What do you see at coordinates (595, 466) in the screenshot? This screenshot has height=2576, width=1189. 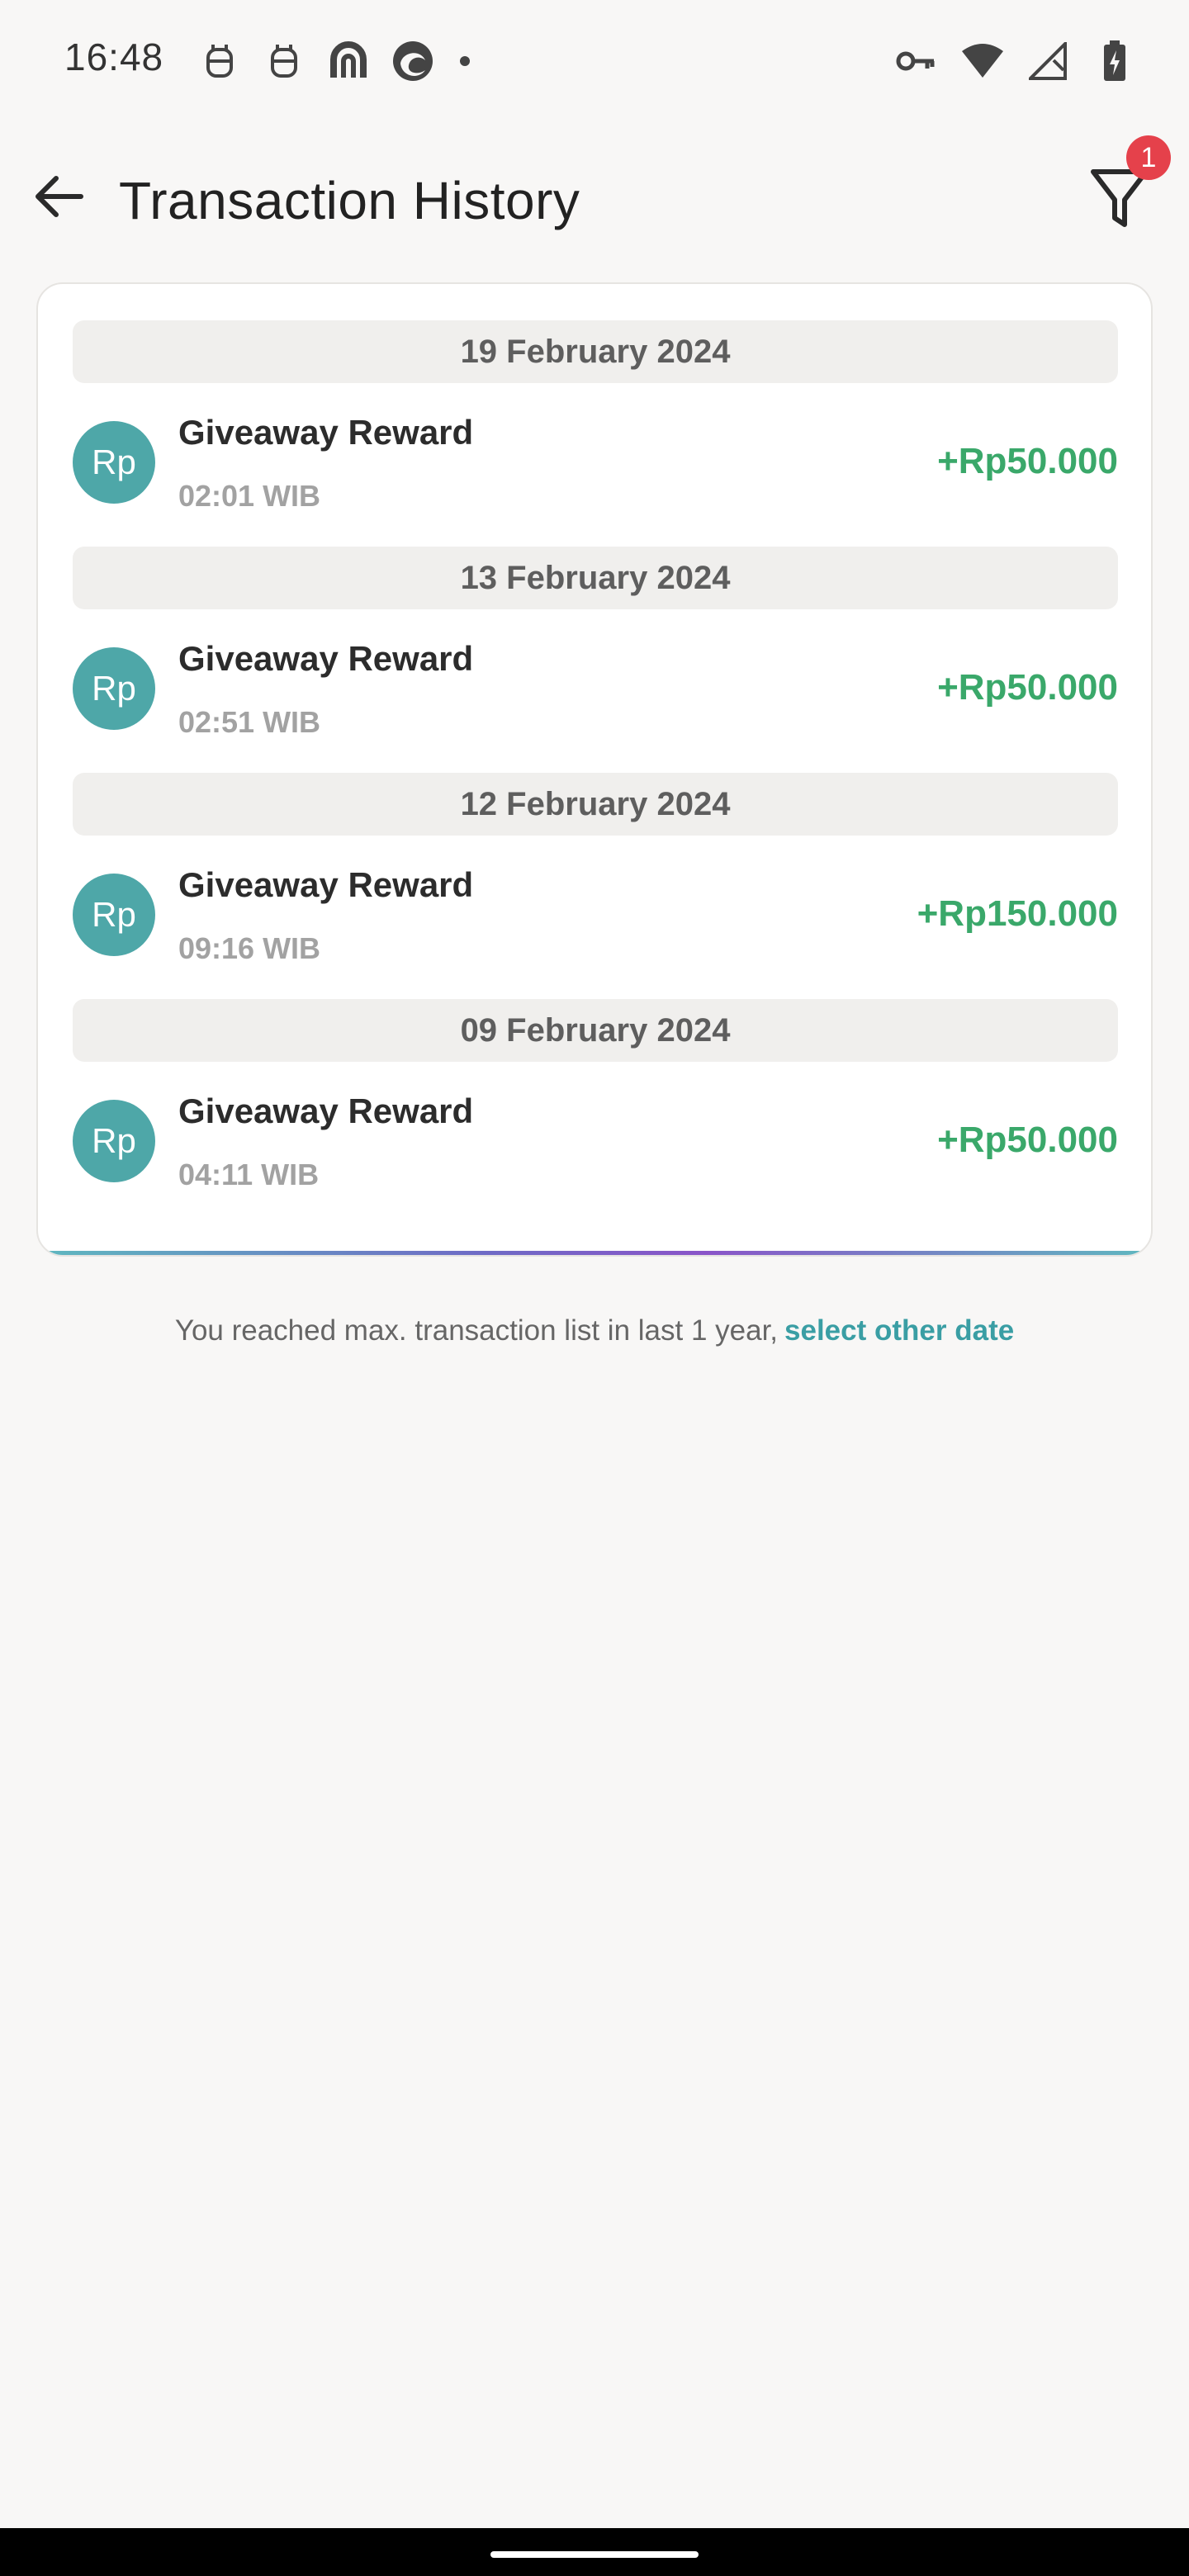 I see `transaction-row: Rp Giveaway Reward 02:01 WIB +Rp50.000` at bounding box center [595, 466].